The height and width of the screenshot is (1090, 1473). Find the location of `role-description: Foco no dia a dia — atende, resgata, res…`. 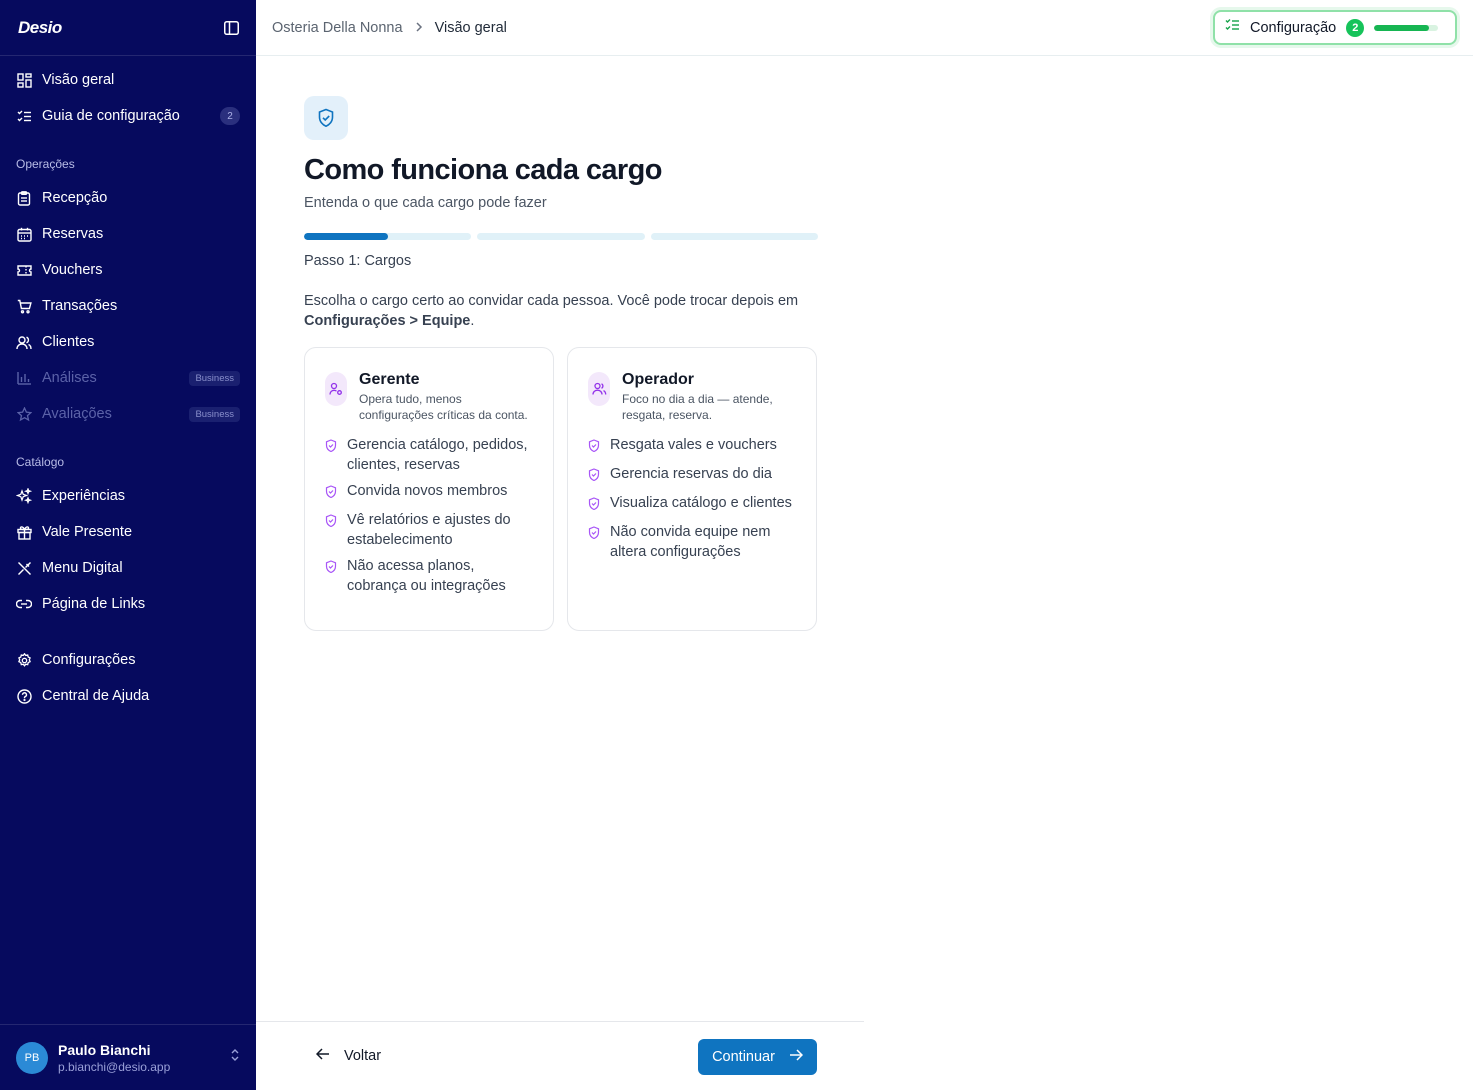

role-description: Foco no dia a dia — atende, resgata, res… is located at coordinates (697, 407).